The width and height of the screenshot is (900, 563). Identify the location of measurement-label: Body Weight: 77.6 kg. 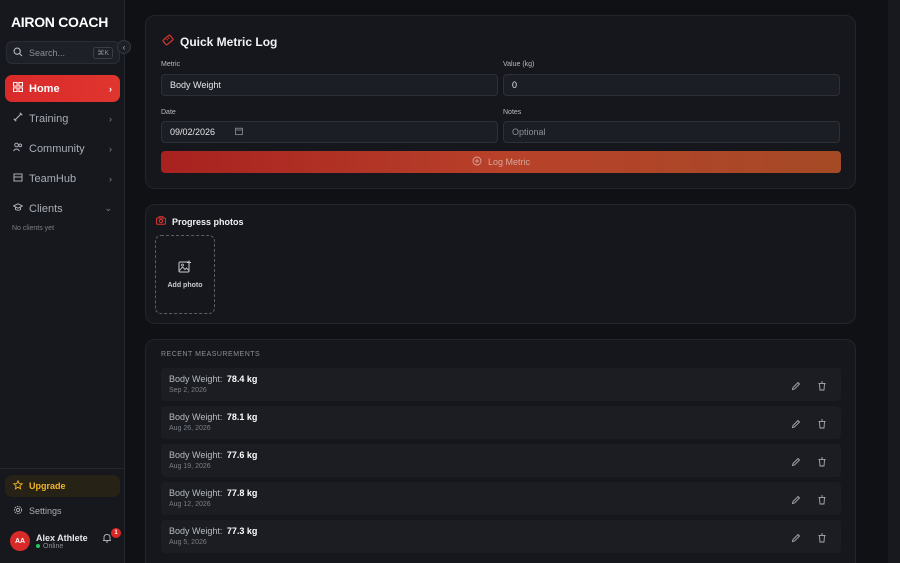
(213, 455).